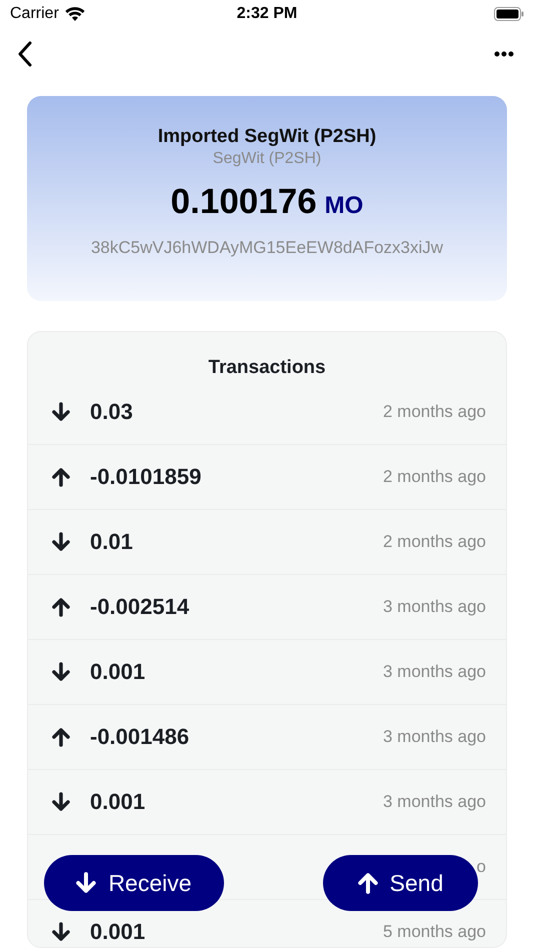  Describe the element at coordinates (134, 883) in the screenshot. I see `receive-button: Receive` at that location.